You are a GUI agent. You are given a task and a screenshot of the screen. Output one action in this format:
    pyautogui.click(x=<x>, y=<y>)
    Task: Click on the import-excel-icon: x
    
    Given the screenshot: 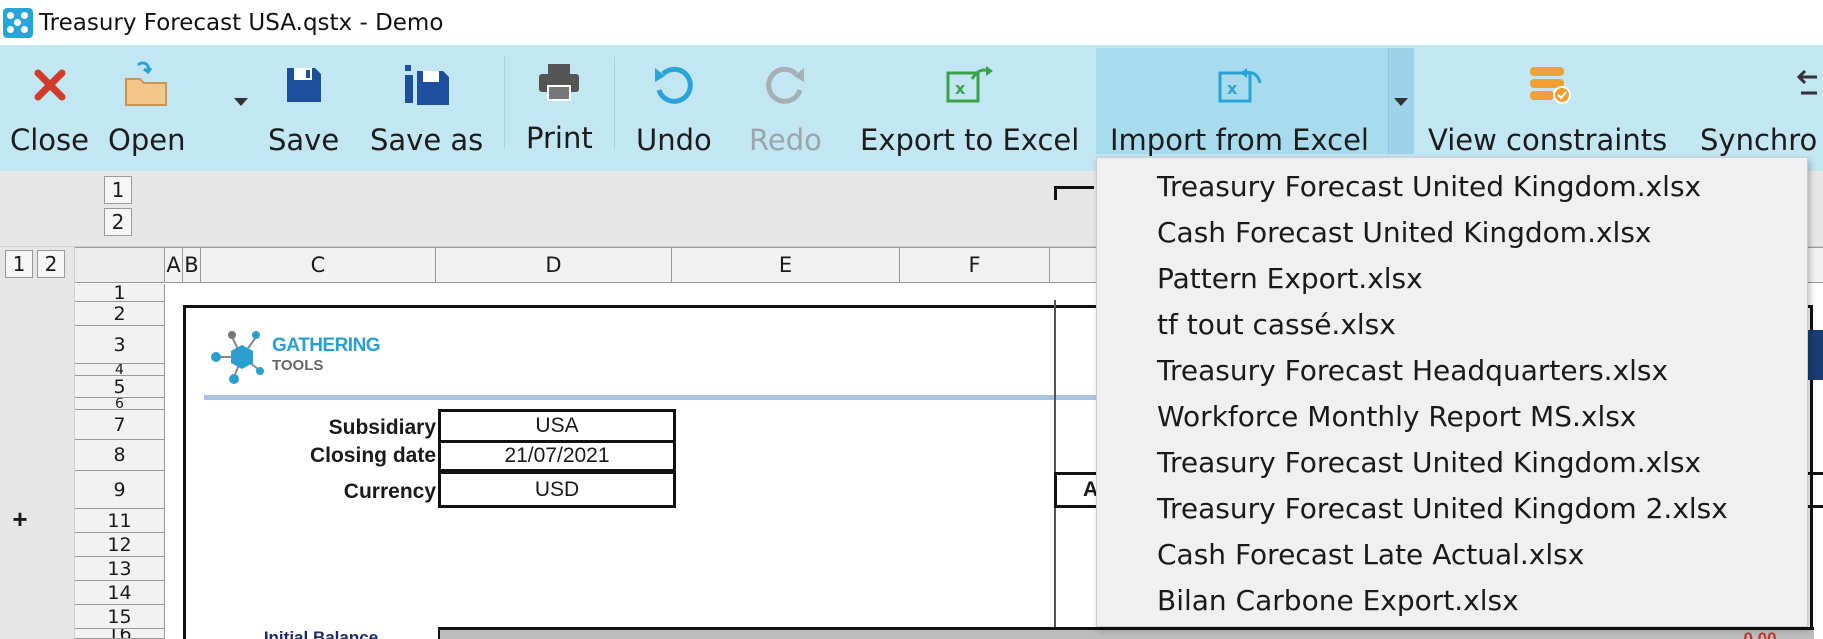 What is the action you would take?
    pyautogui.click(x=1239, y=85)
    